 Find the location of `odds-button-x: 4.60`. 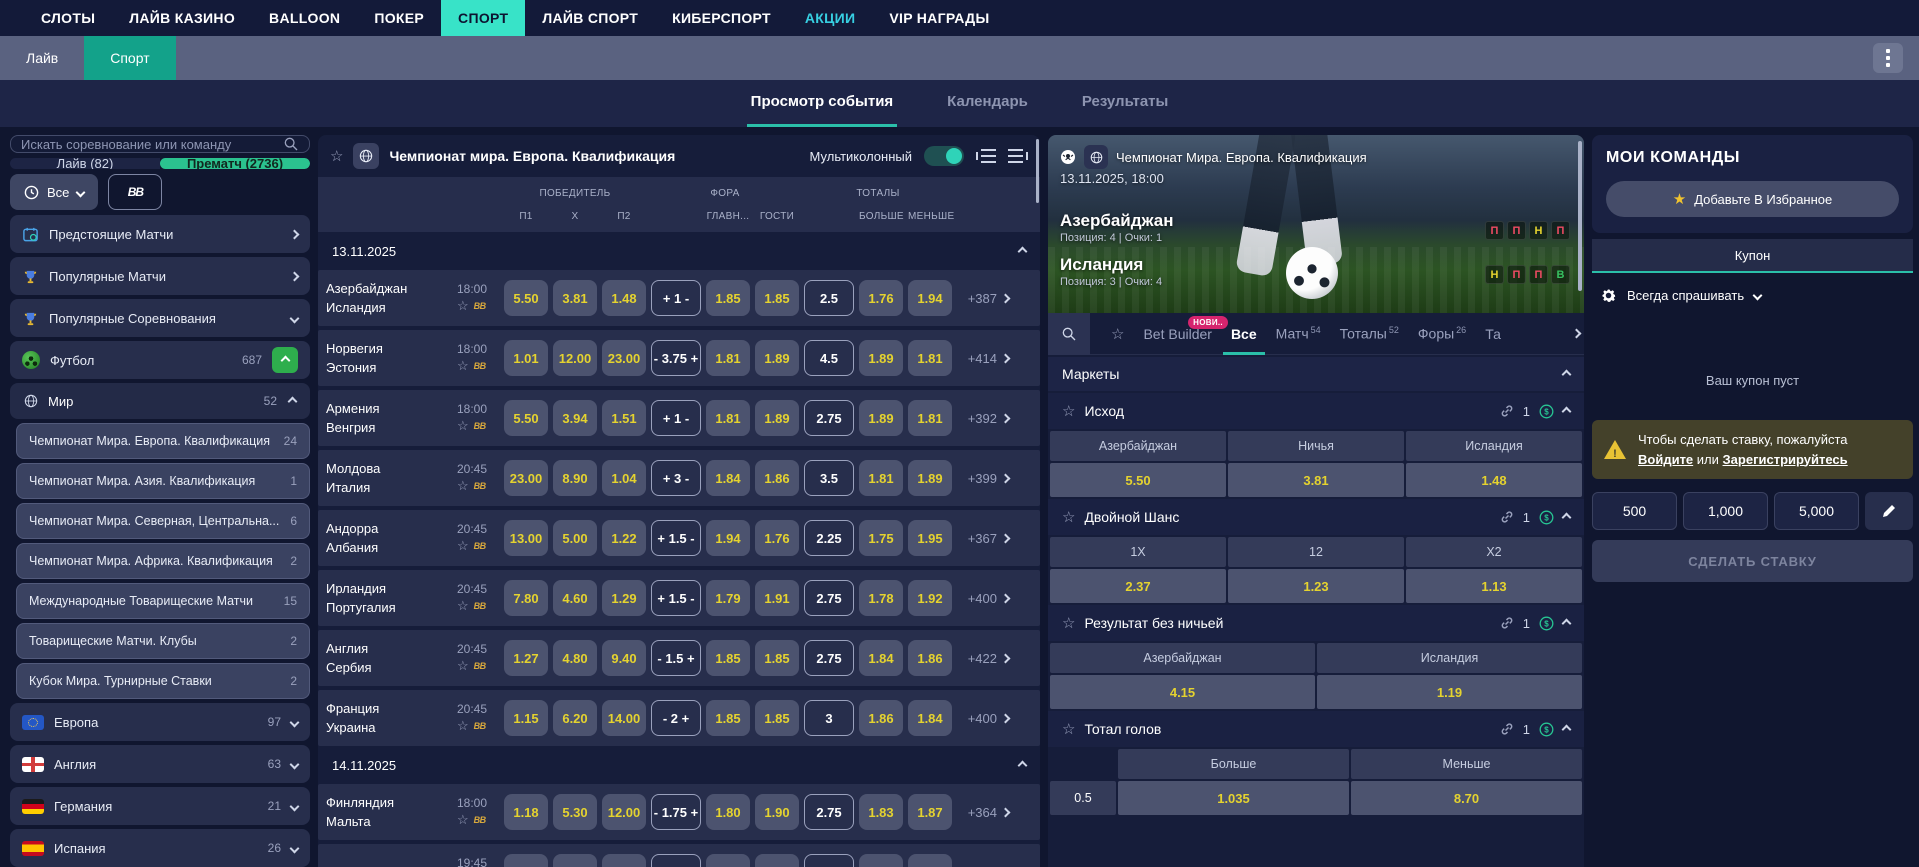

odds-button-x: 4.60 is located at coordinates (575, 598).